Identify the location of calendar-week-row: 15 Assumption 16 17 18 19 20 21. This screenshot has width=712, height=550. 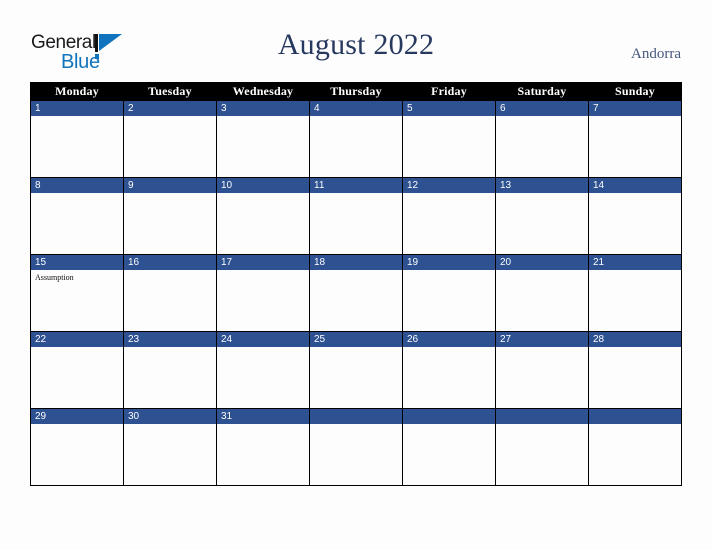
(356, 293).